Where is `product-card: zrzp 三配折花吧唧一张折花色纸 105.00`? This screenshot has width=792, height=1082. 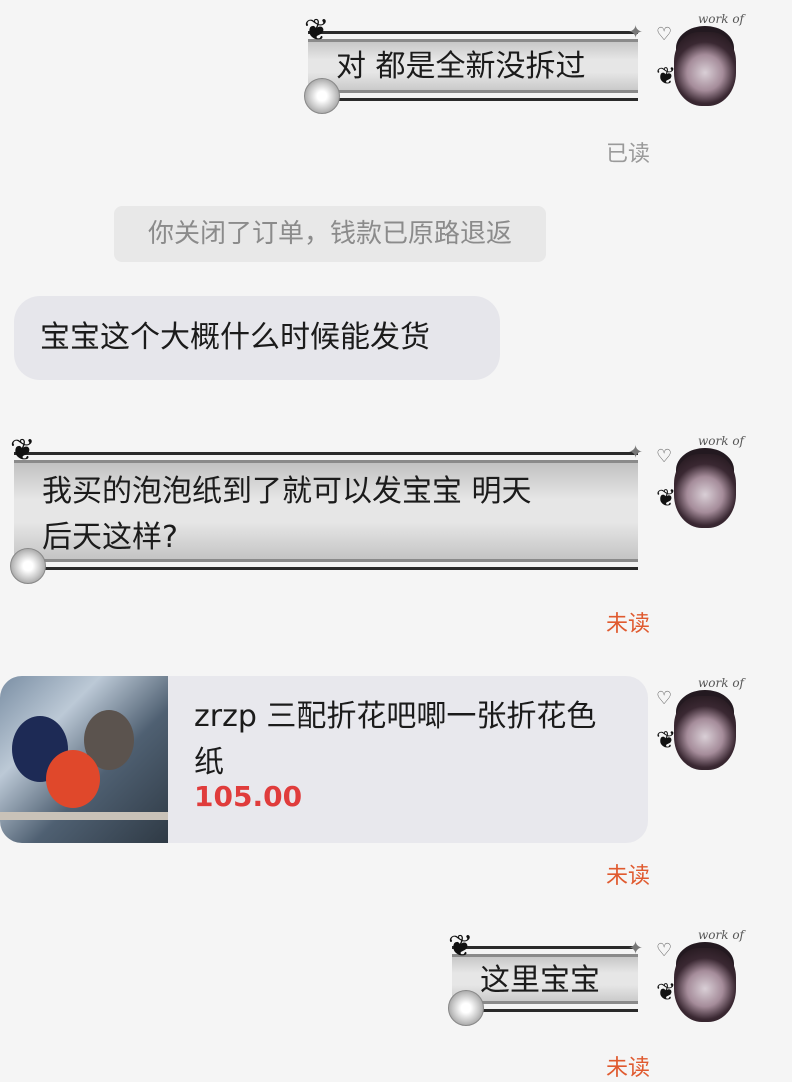
product-card: zrzp 三配折花吧唧一张折花色纸 105.00 is located at coordinates (324, 759).